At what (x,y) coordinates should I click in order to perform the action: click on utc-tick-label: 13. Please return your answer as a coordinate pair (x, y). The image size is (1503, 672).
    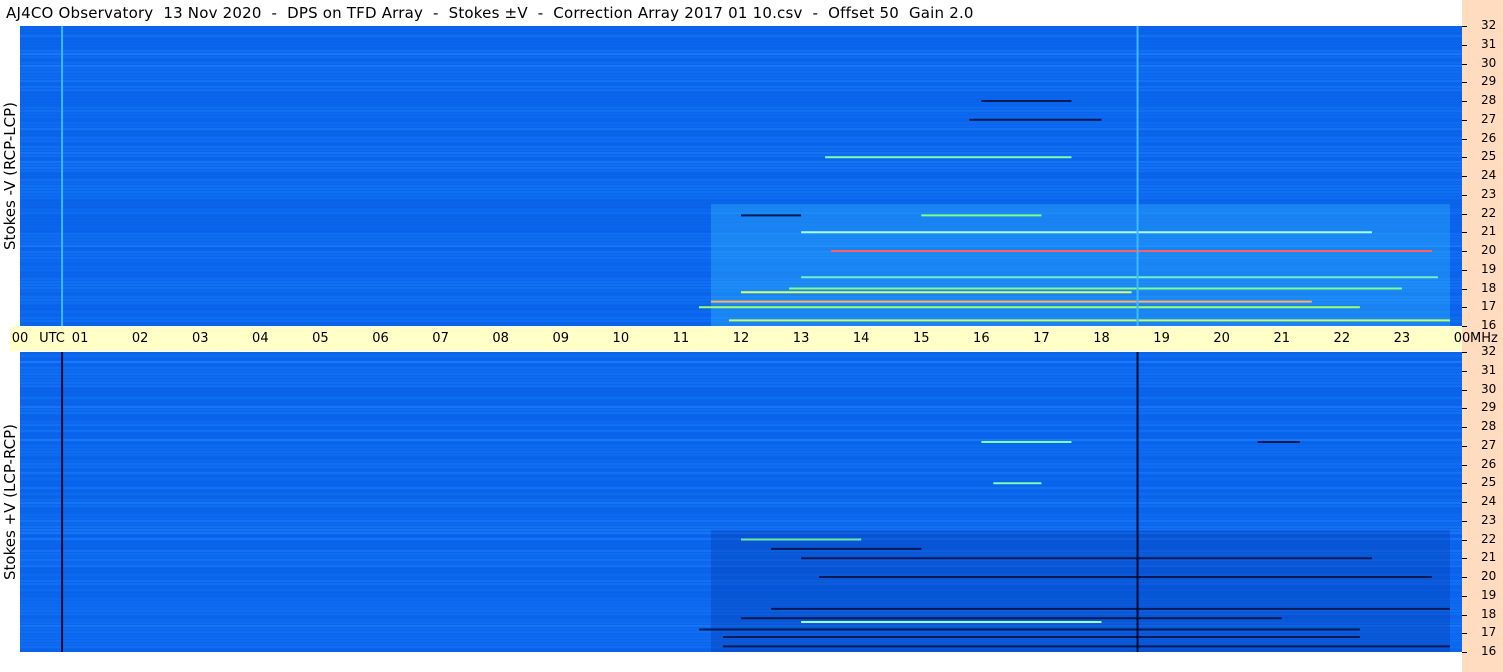
    Looking at the image, I should click on (801, 338).